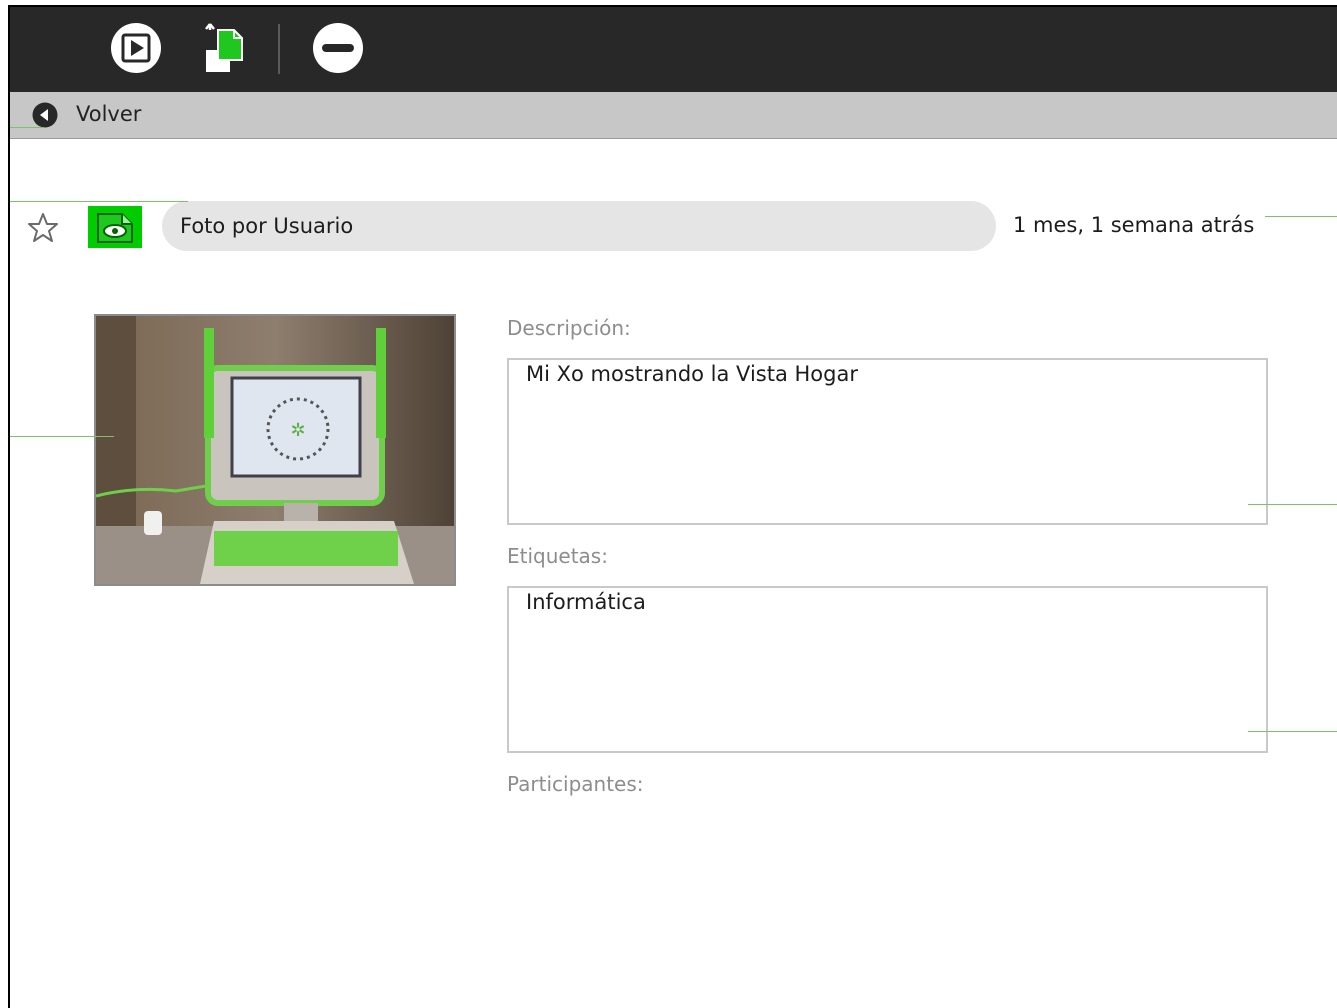 This screenshot has width=1337, height=1008. Describe the element at coordinates (1134, 225) in the screenshot. I see `date-label: 1 mes, 1 semana atrás` at that location.